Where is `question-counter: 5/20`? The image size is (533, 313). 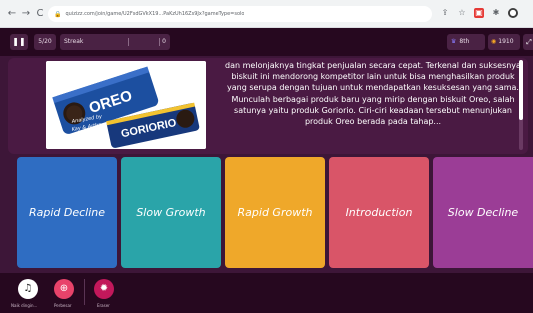
question-counter: 5/20 is located at coordinates (45, 42).